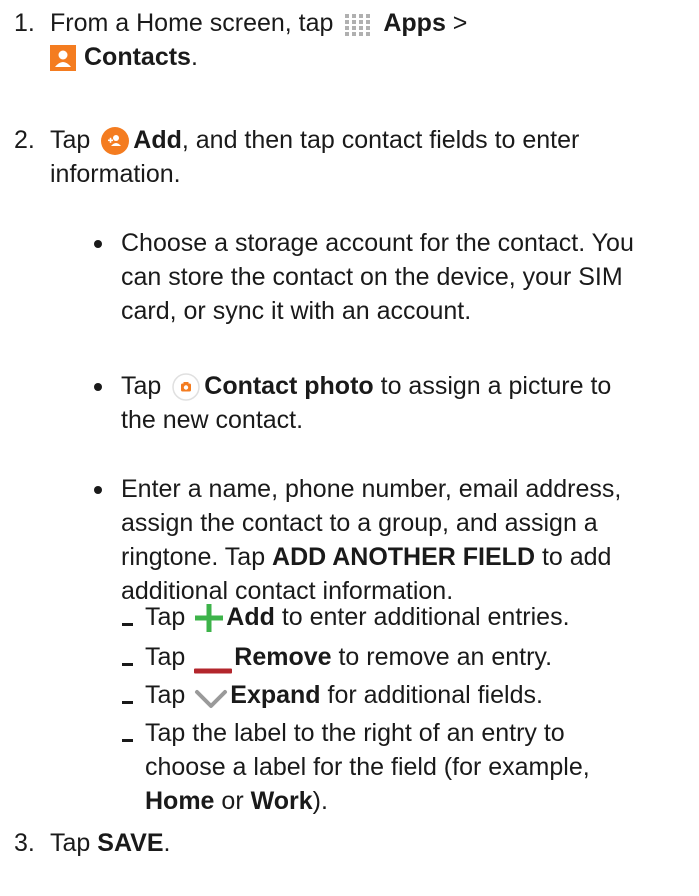 This screenshot has height=896, width=699. What do you see at coordinates (63, 58) in the screenshot?
I see `contacts-app-icon` at bounding box center [63, 58].